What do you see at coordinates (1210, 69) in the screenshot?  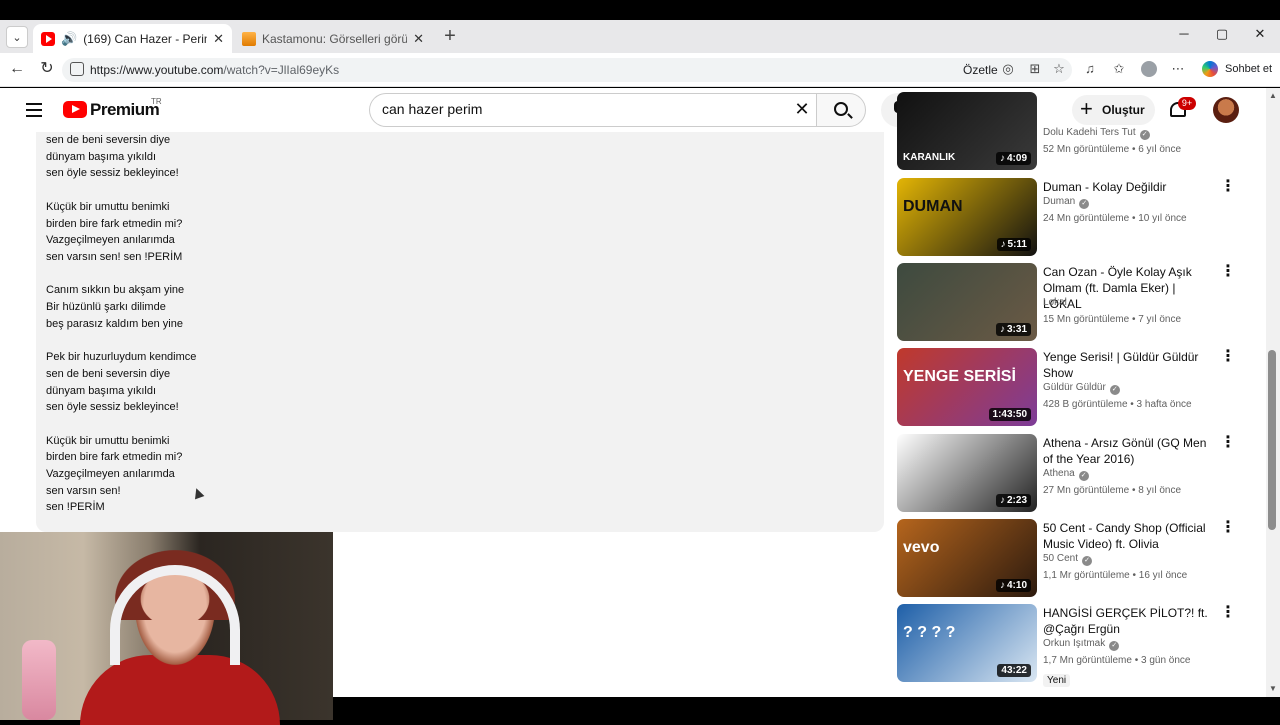 I see `copilot-icon` at bounding box center [1210, 69].